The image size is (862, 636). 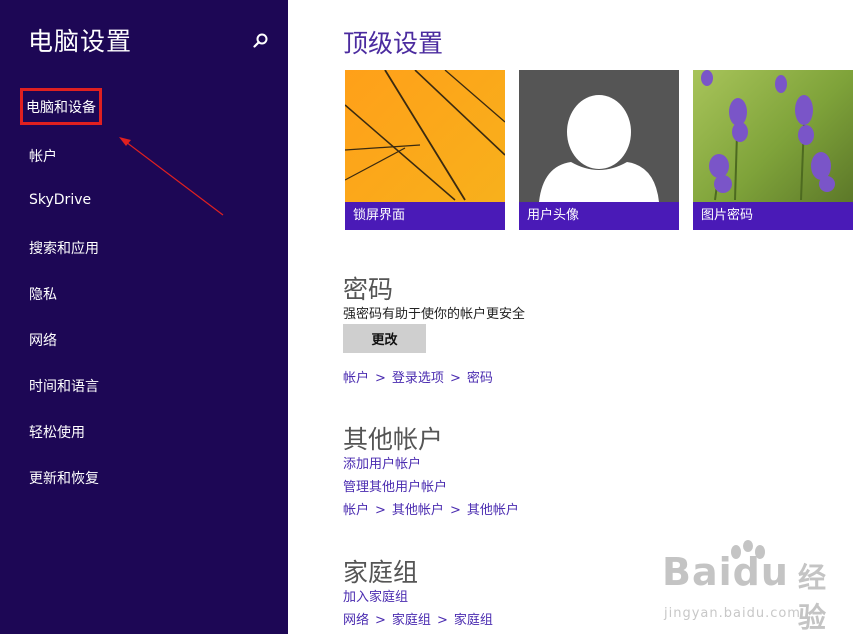 I want to click on tile-lock-screen: 锁屏界面, so click(x=425, y=150).